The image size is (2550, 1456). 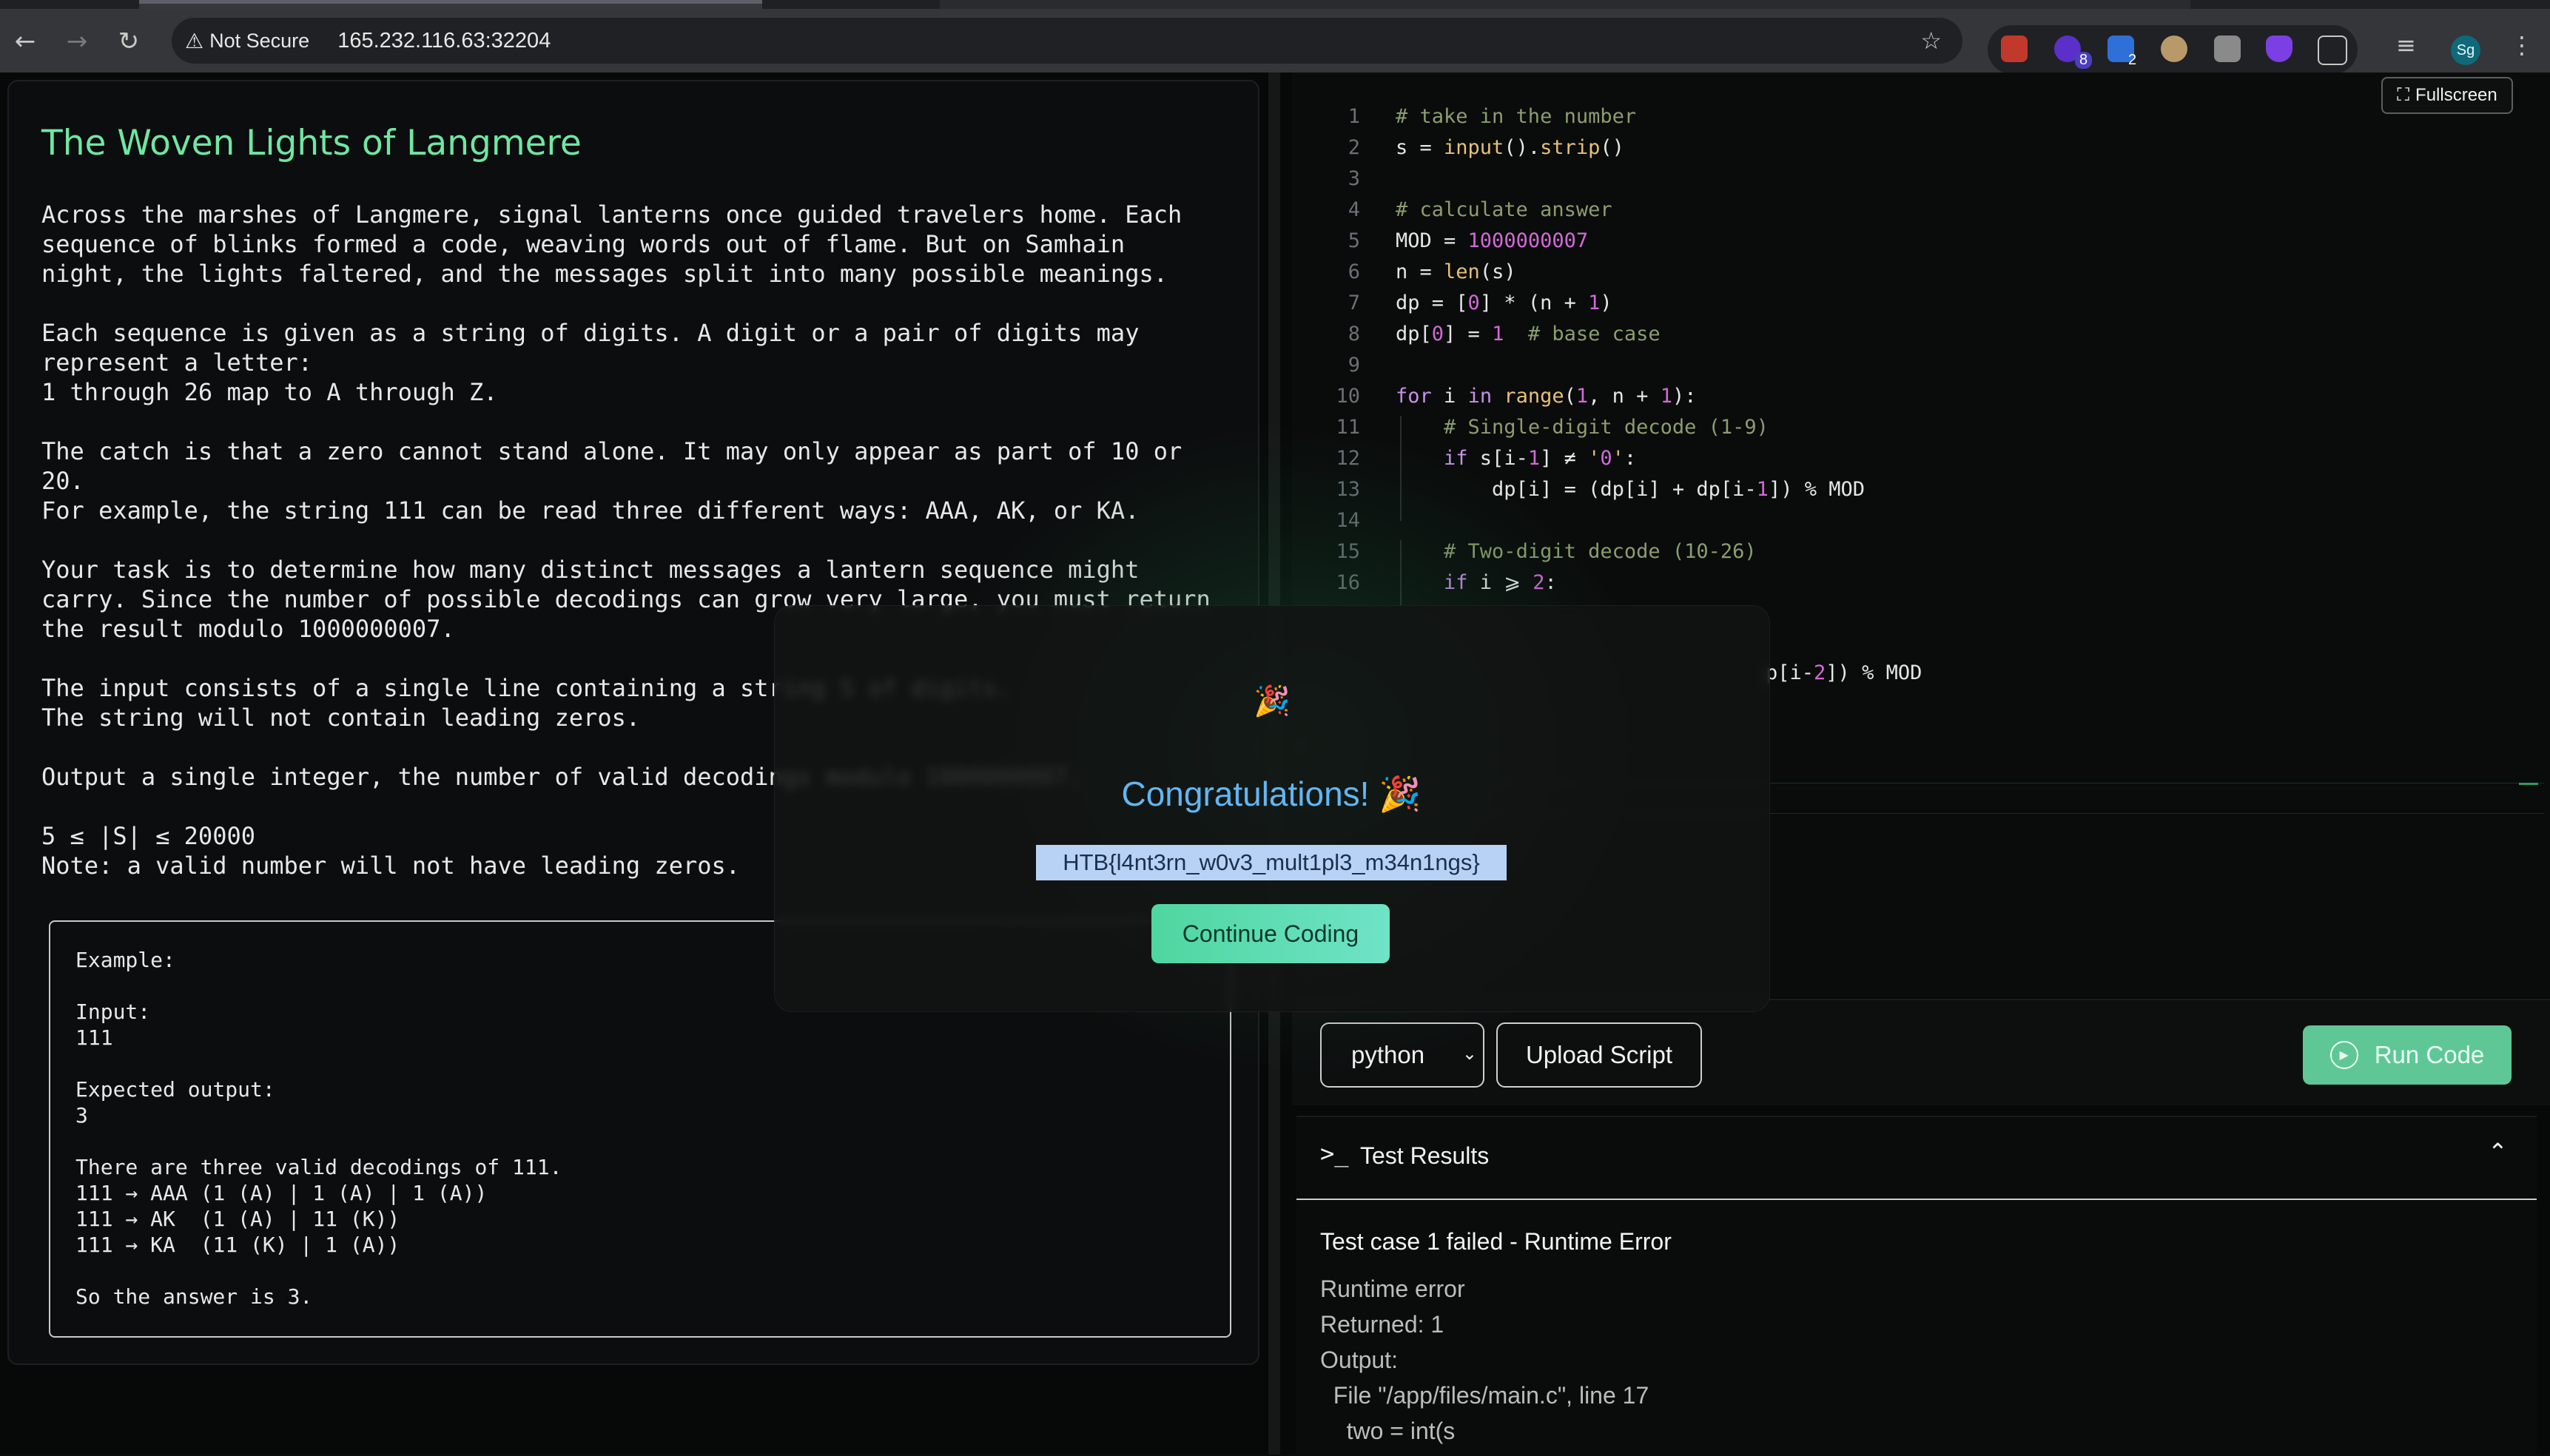 What do you see at coordinates (2429, 1054) in the screenshot?
I see `run-code-label: Run Code` at bounding box center [2429, 1054].